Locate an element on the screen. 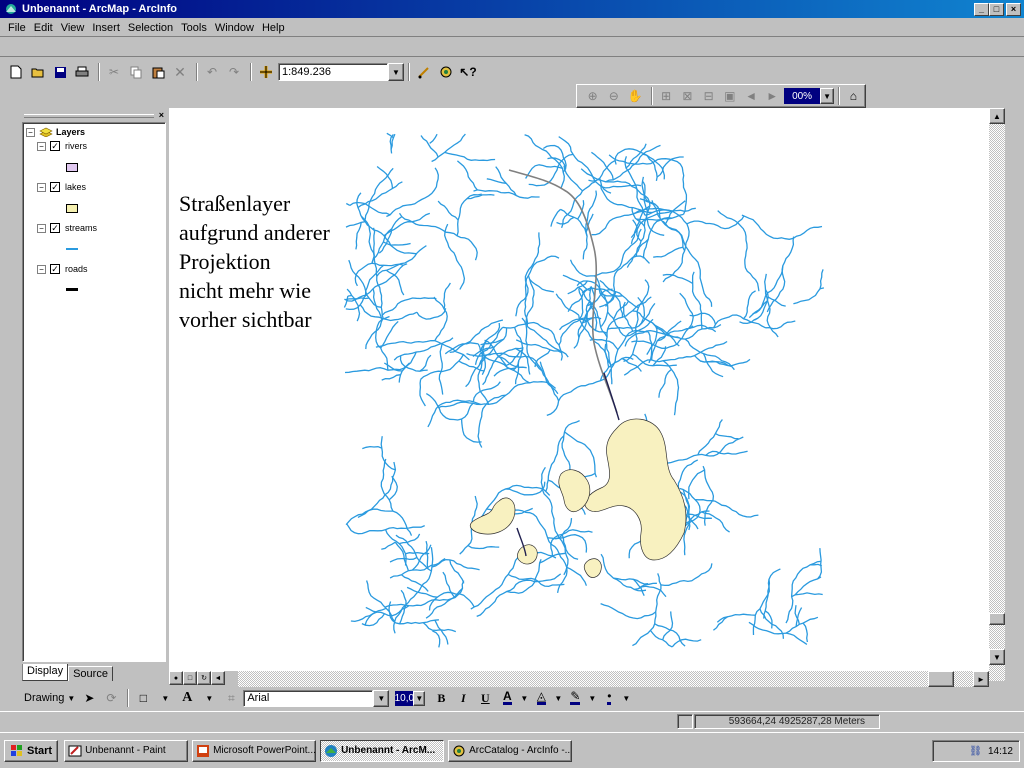  rectangle-tool-dropdown: ▼ is located at coordinates (165, 698).